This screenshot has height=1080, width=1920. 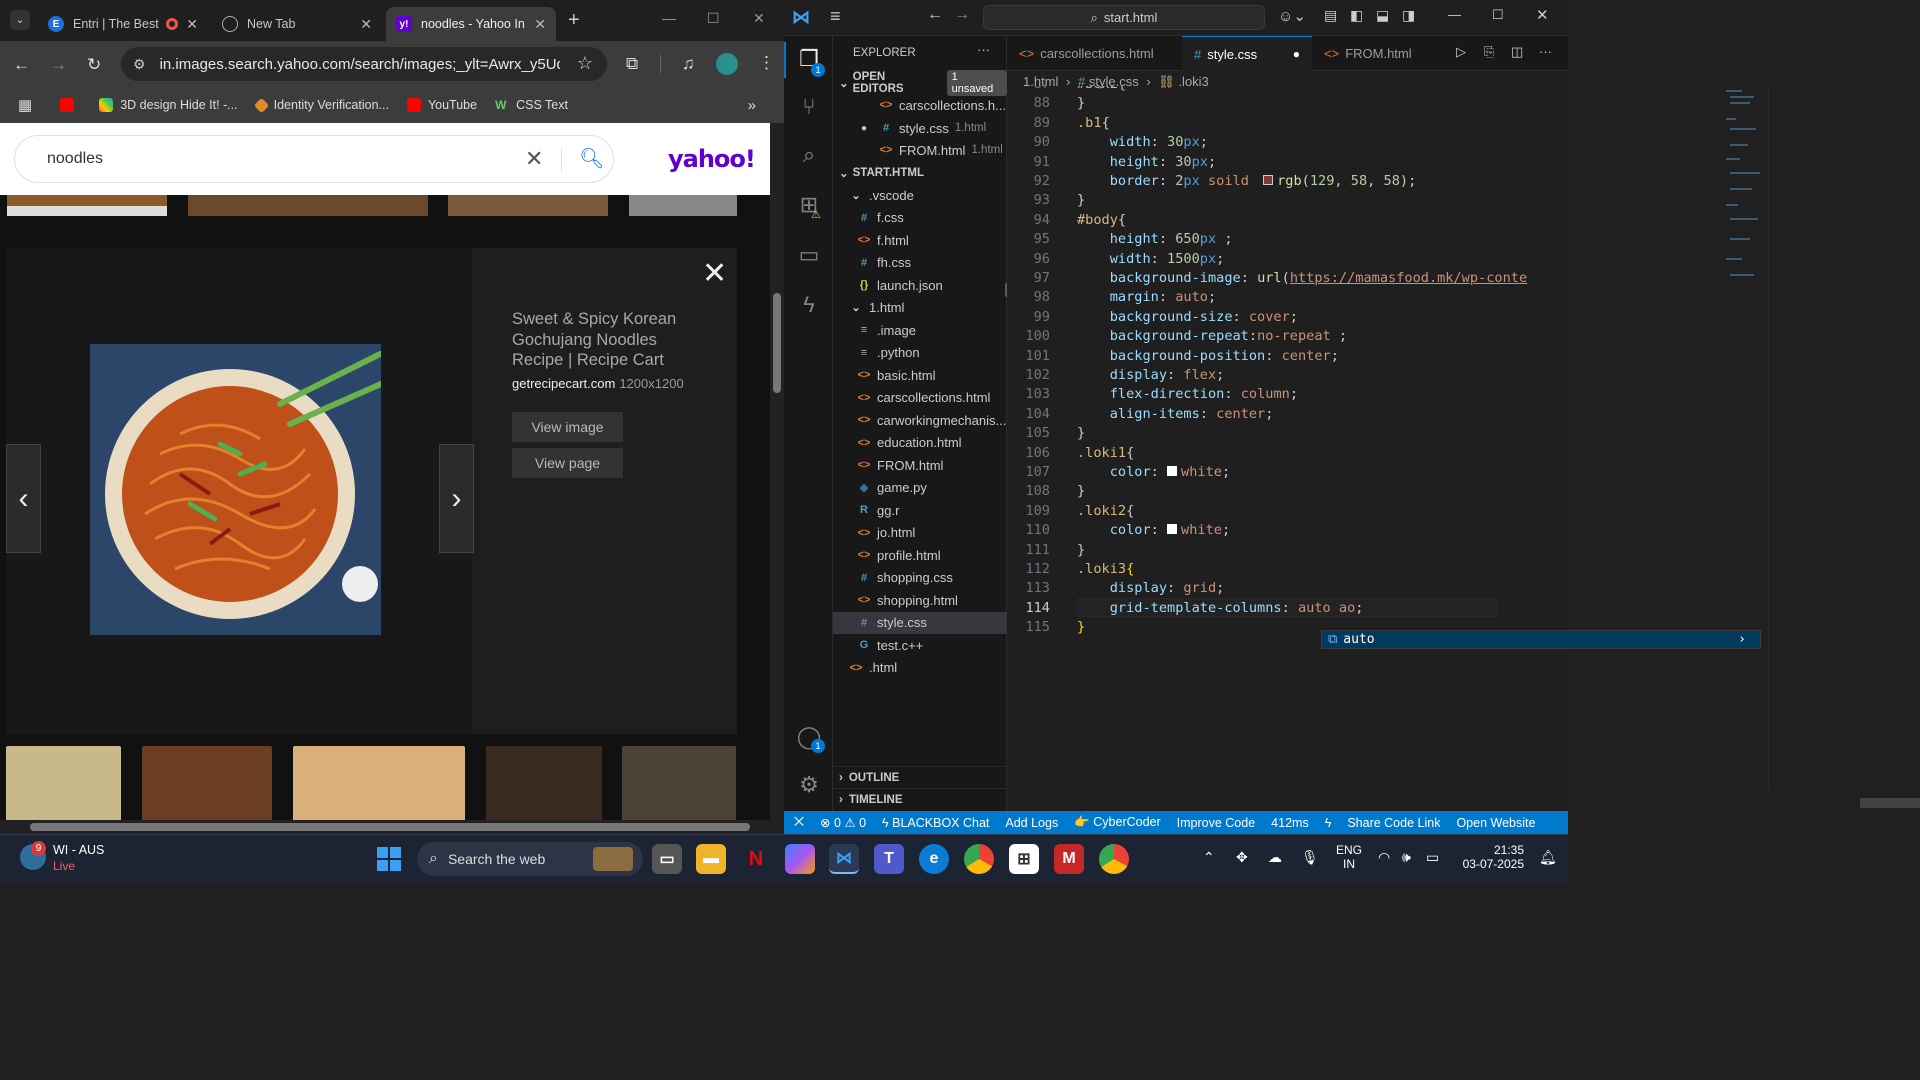 What do you see at coordinates (530, 859) in the screenshot?
I see `taskbar-search: ⌕ Search the web` at bounding box center [530, 859].